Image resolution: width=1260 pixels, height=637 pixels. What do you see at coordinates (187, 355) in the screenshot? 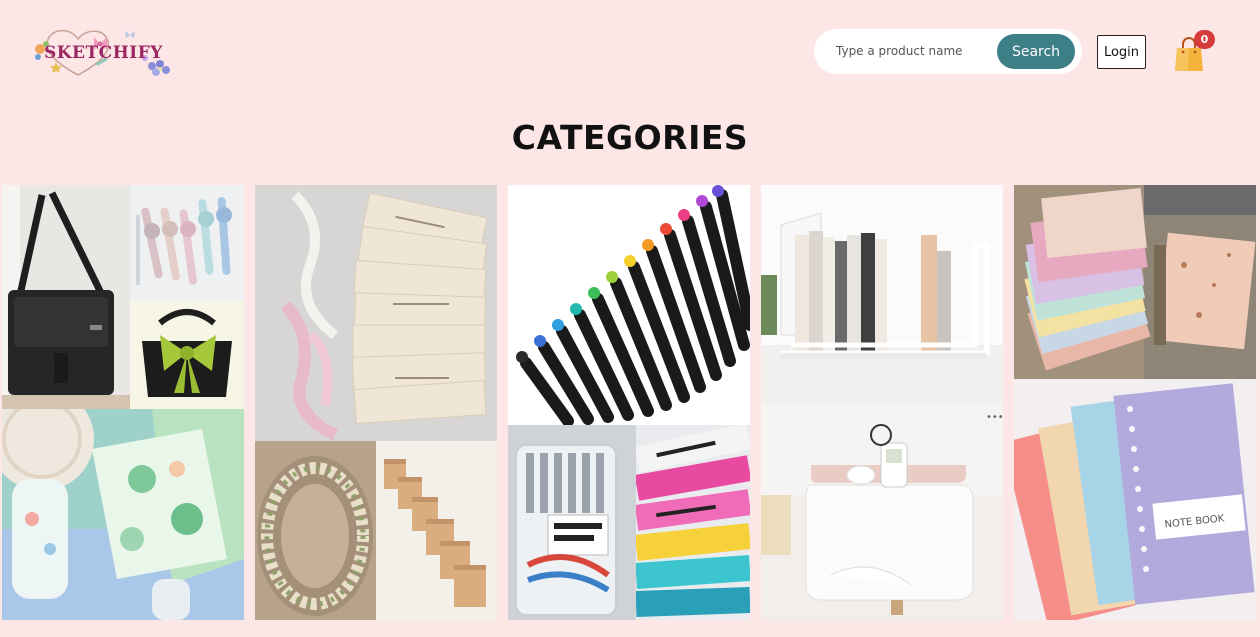
I see `green-bow-bag-photo` at bounding box center [187, 355].